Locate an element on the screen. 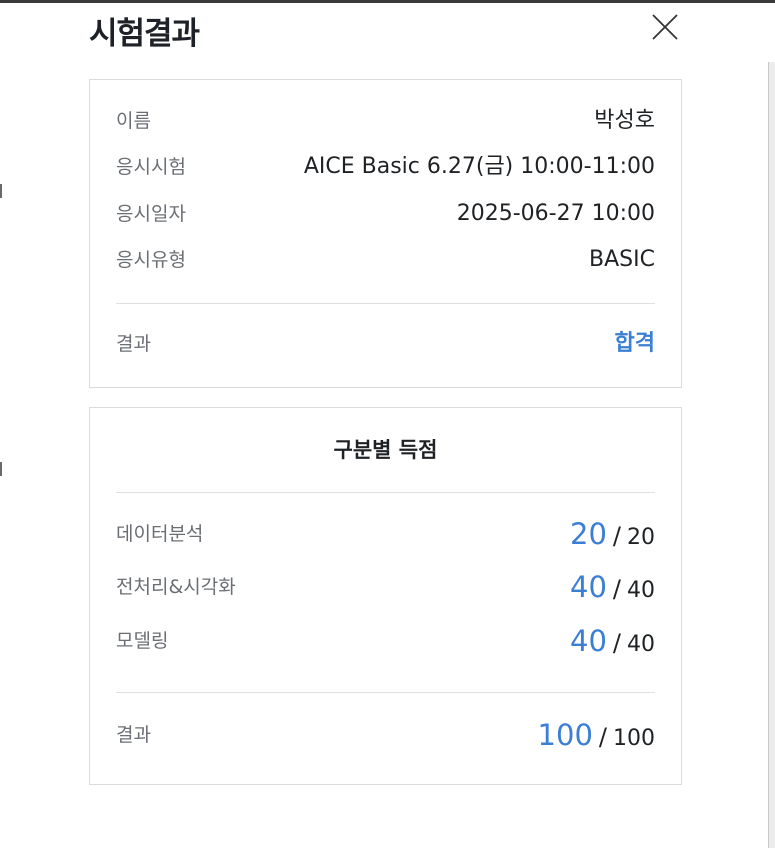 The height and width of the screenshot is (848, 775). score-category-label: 데이터분석 is located at coordinates (160, 534).